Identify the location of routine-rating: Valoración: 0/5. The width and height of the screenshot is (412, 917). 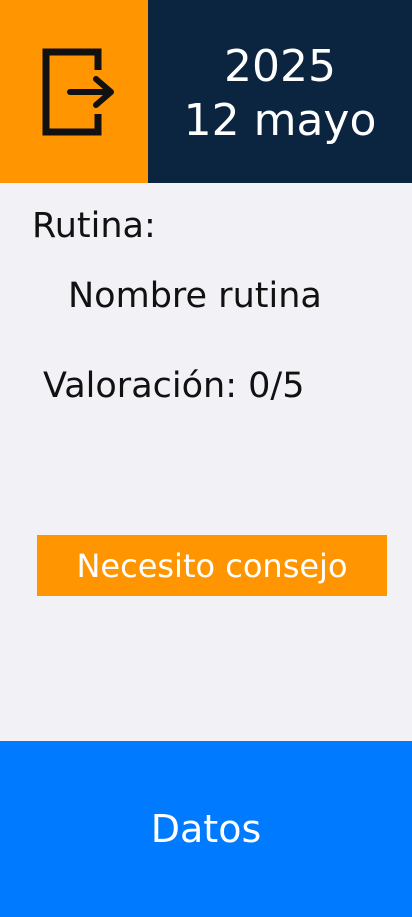
(174, 386).